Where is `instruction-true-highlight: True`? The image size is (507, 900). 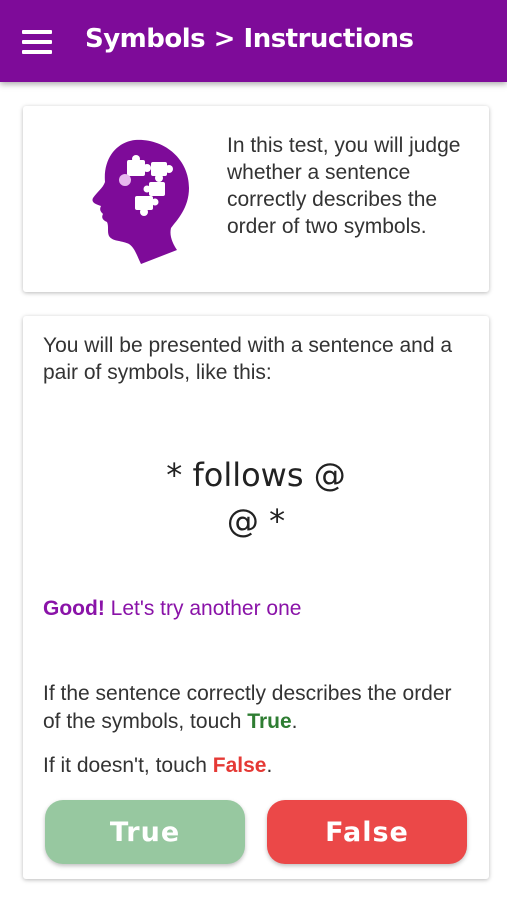 instruction-true-highlight: True is located at coordinates (269, 721).